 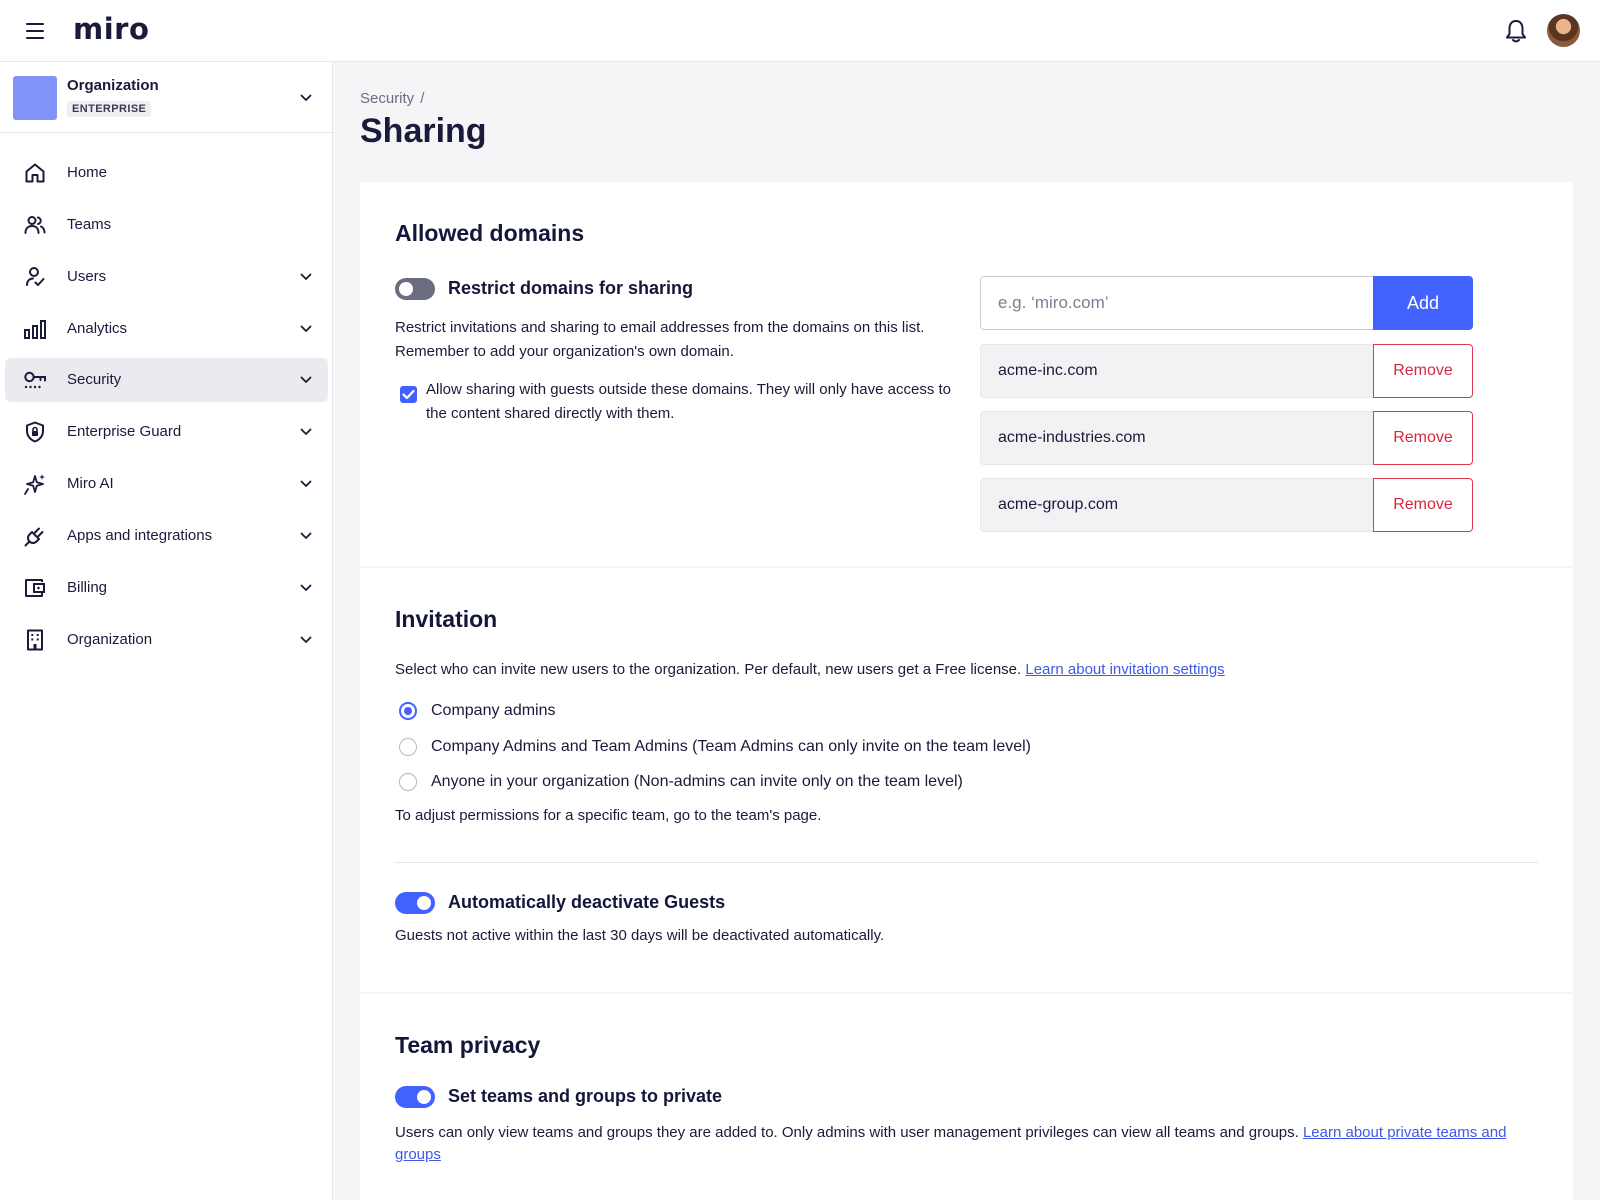 I want to click on org-switcher: Organization ENTERPRISE, so click(x=166, y=97).